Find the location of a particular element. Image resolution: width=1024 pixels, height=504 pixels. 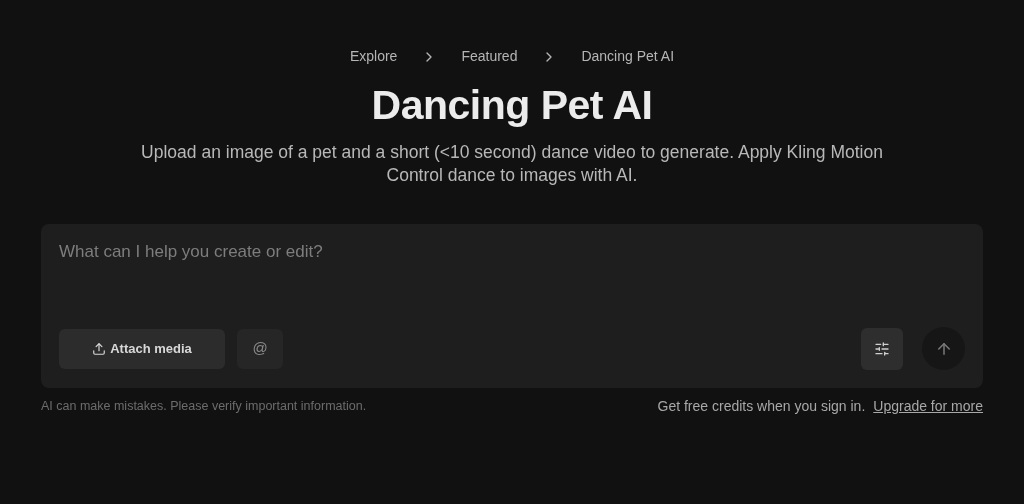

settings-icon is located at coordinates (882, 348).